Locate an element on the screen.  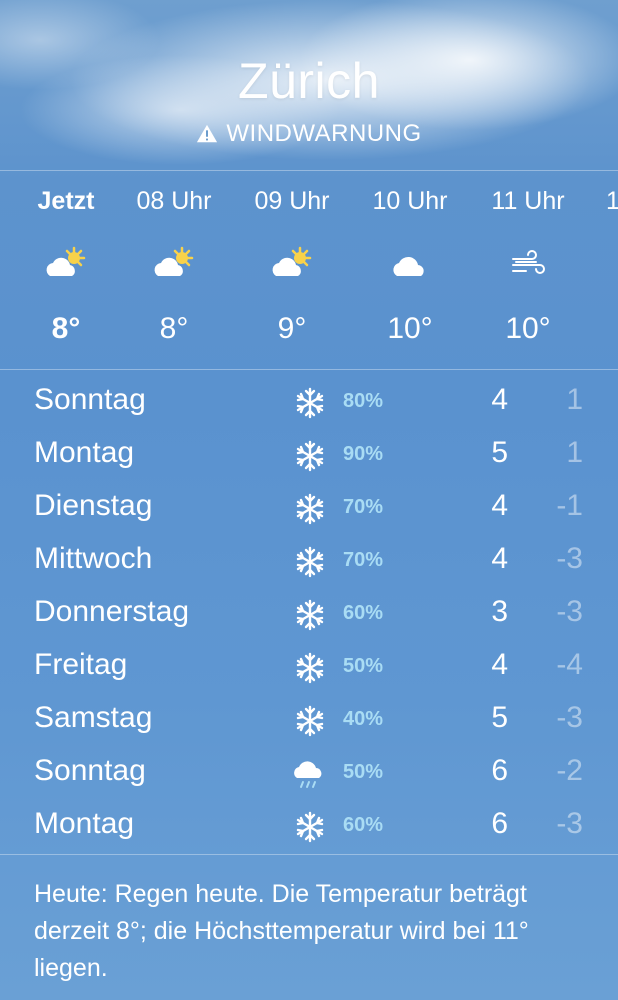
hour-time: 1 is located at coordinates (612, 201).